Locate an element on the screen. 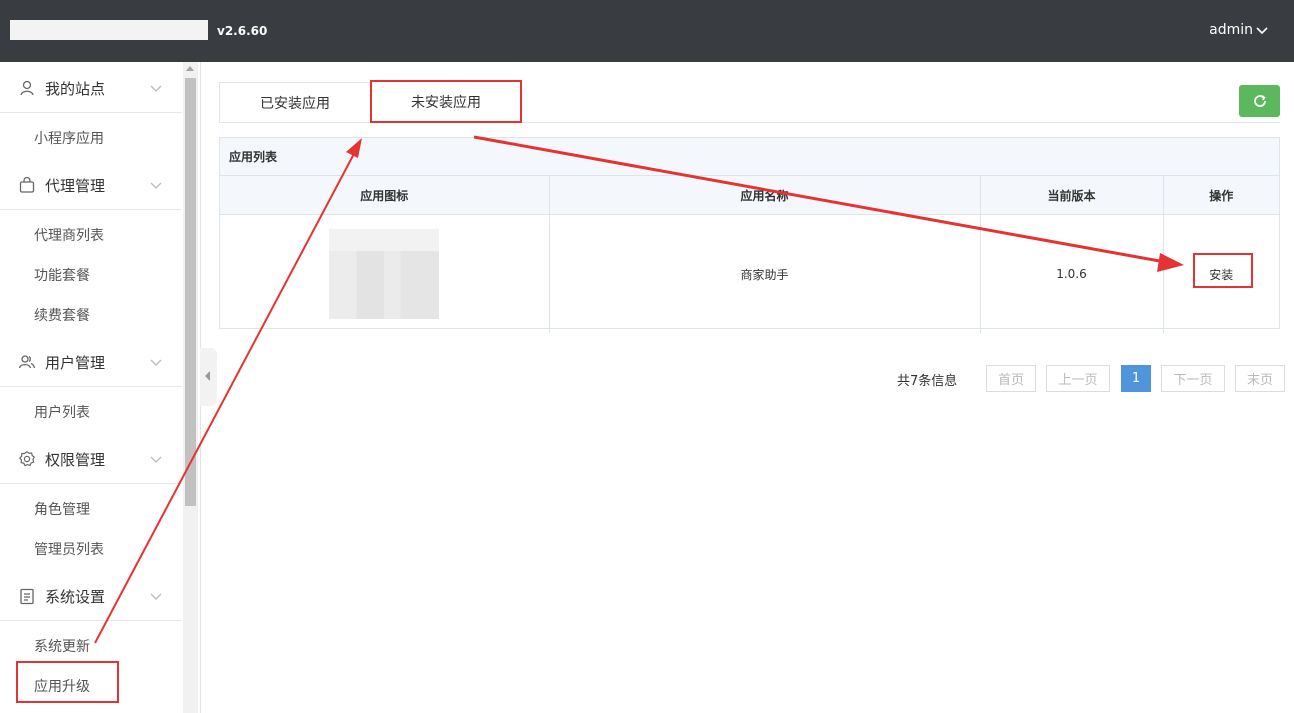 This screenshot has height=713, width=1294. sidebar-item-agent-list: 代理商列表 is located at coordinates (69, 235).